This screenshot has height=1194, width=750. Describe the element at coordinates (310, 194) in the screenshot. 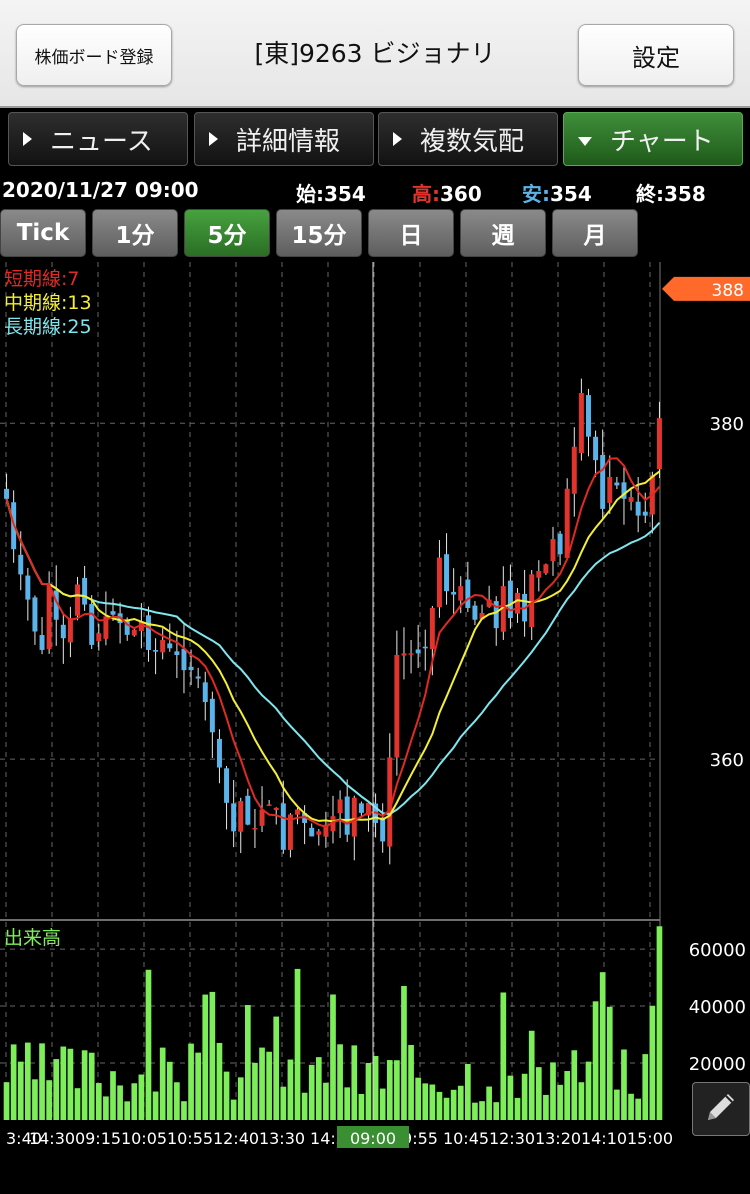

I see `open-label: 始:` at that location.